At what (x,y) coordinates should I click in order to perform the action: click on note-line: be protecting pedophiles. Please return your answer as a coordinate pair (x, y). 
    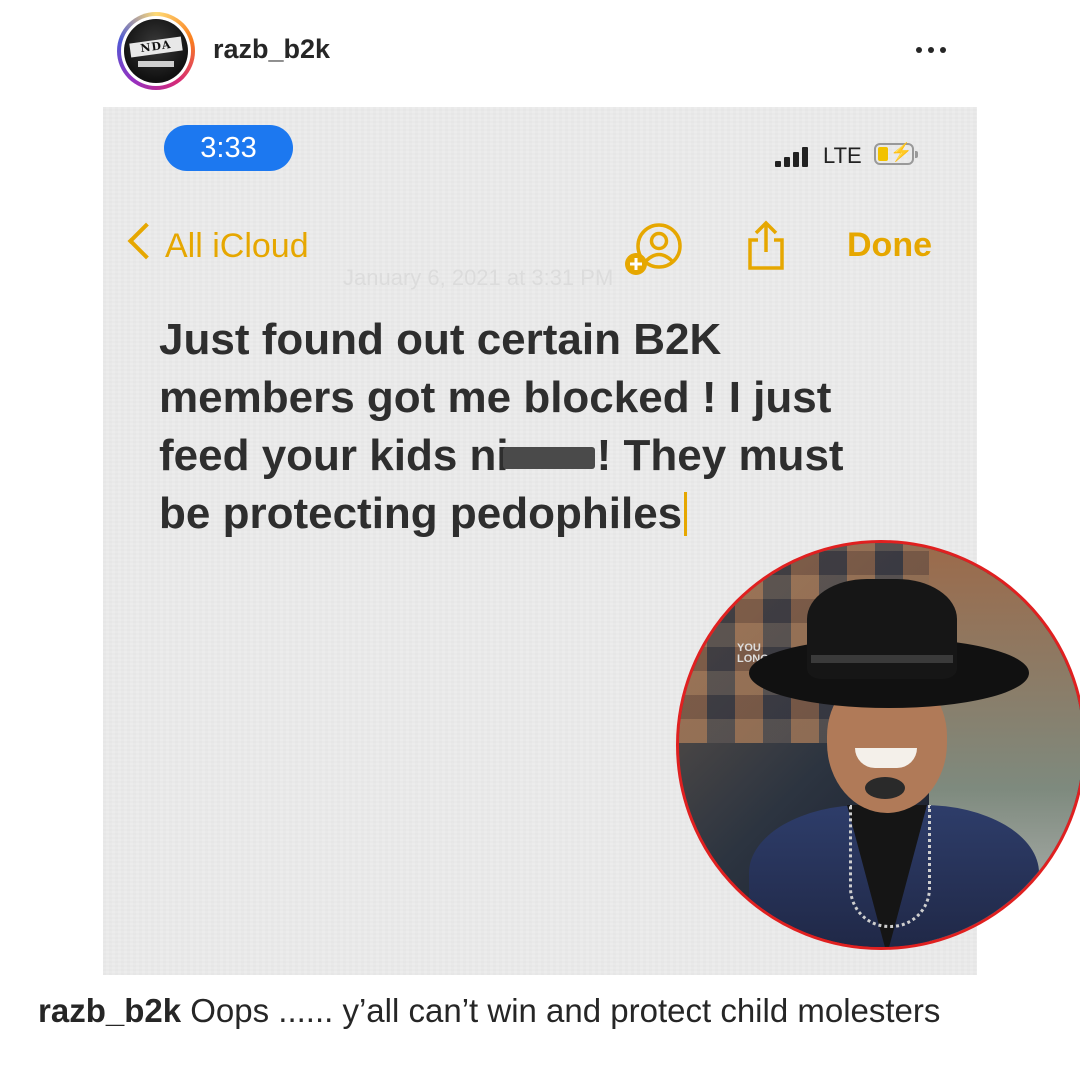
    Looking at the image, I should click on (539, 514).